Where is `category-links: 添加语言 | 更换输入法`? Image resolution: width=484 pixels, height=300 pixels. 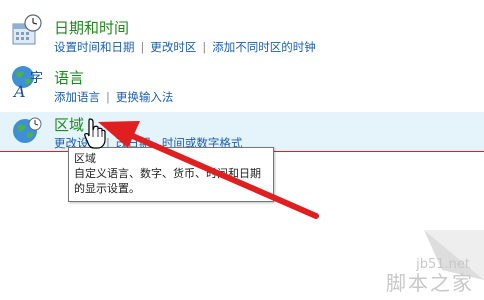
category-links: 添加语言 | 更换输入法 is located at coordinates (113, 97).